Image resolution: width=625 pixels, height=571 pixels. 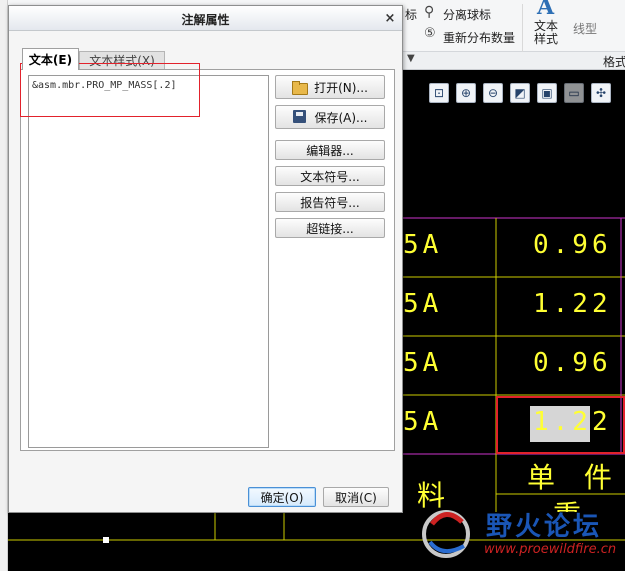 I want to click on watermark-url: www.proewildfire.cn, so click(x=550, y=549).